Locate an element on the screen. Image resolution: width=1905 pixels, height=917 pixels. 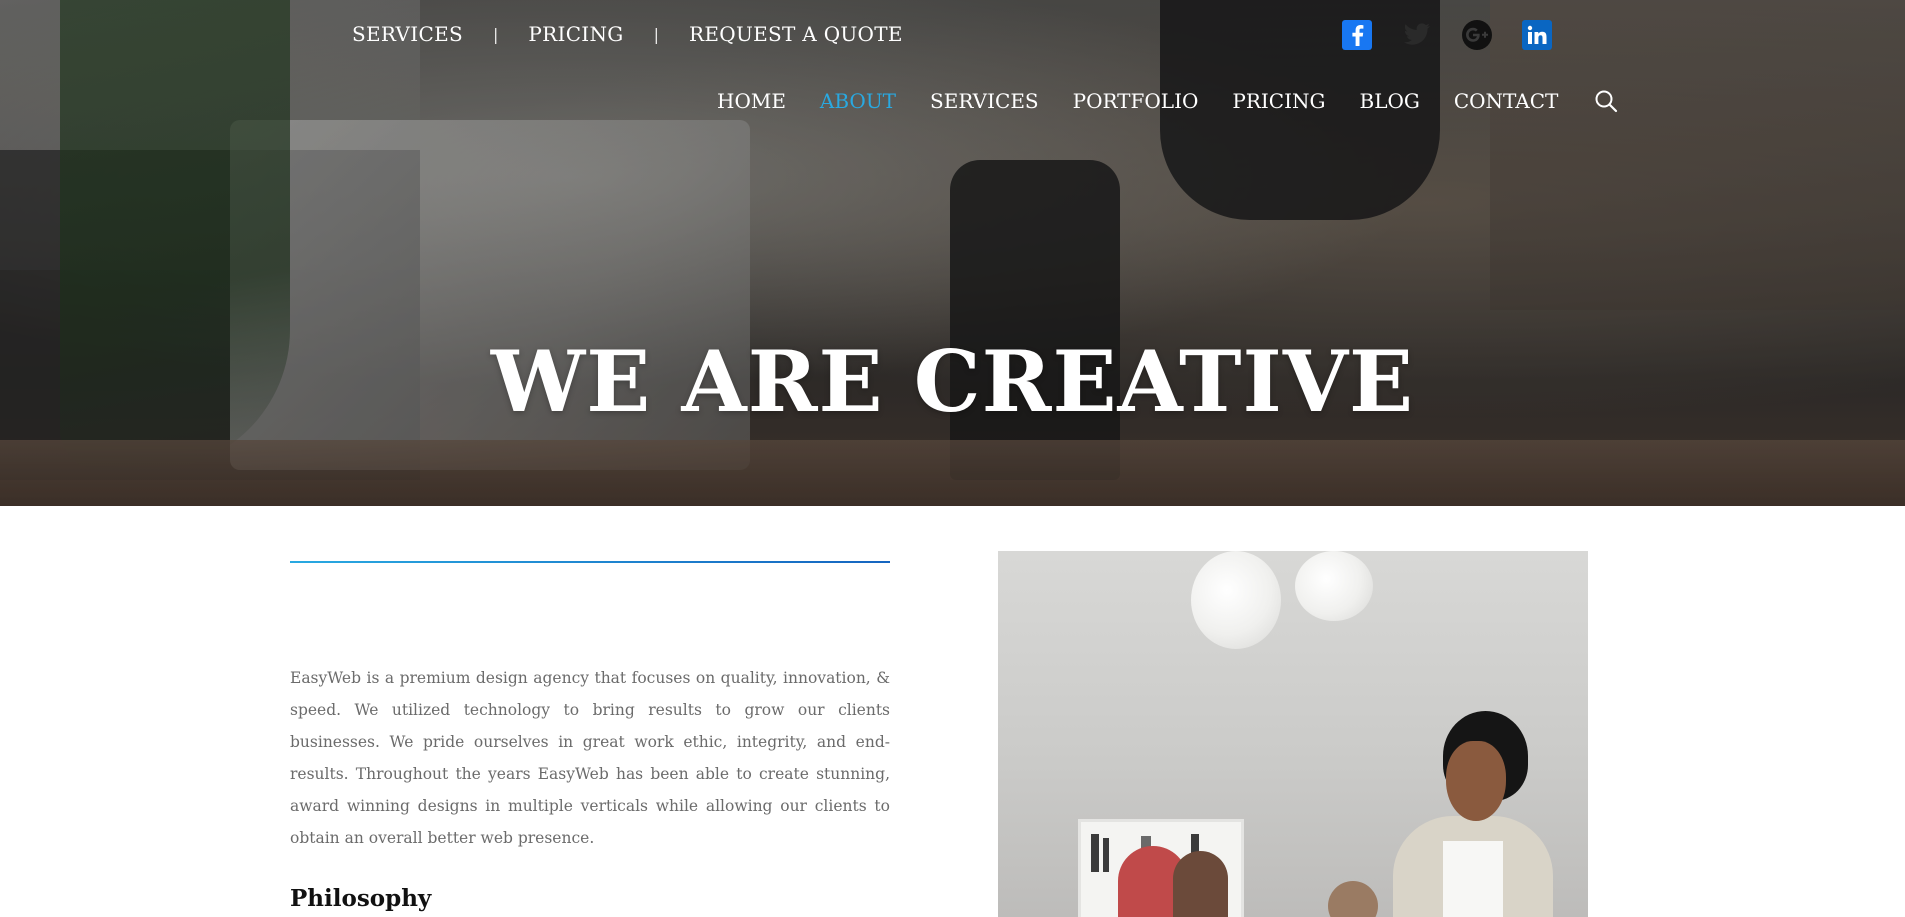
section-divider is located at coordinates (590, 562).